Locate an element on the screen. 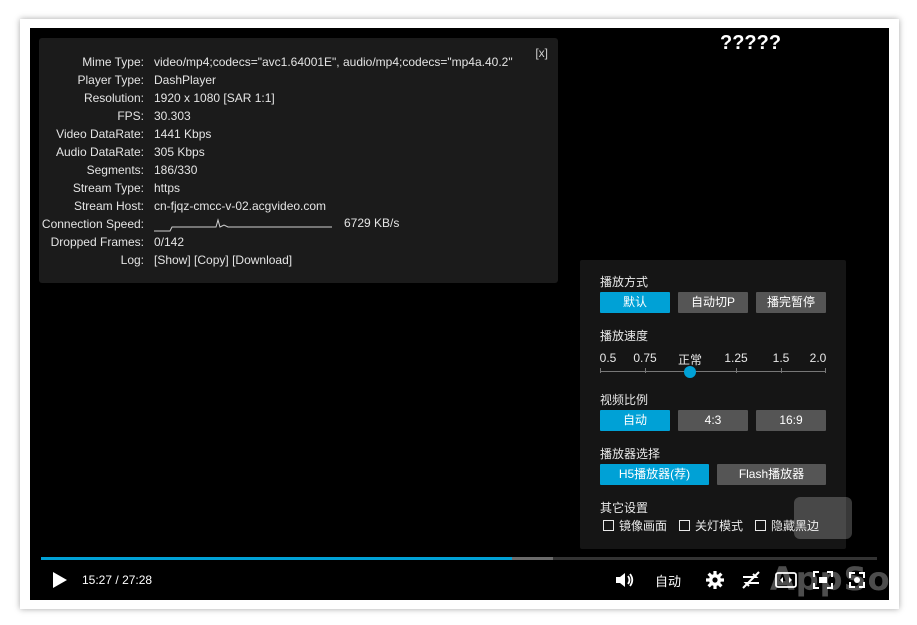  settings-button is located at coordinates (715, 580).